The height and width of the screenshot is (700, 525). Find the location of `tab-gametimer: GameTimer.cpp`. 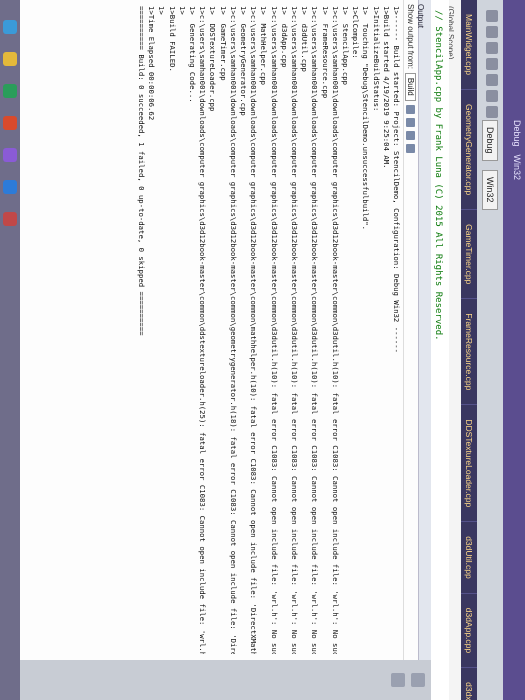

tab-gametimer: GameTimer.cpp is located at coordinates (469, 255).